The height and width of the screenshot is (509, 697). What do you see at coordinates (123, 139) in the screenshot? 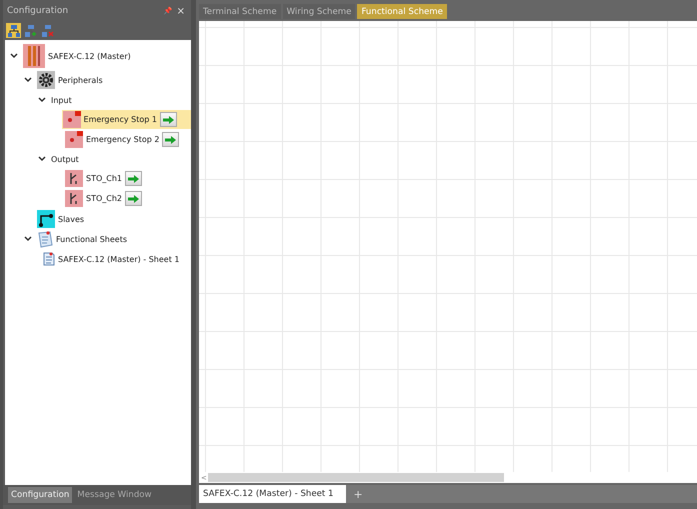
I see `tree-item: Emergency Stop 2` at bounding box center [123, 139].